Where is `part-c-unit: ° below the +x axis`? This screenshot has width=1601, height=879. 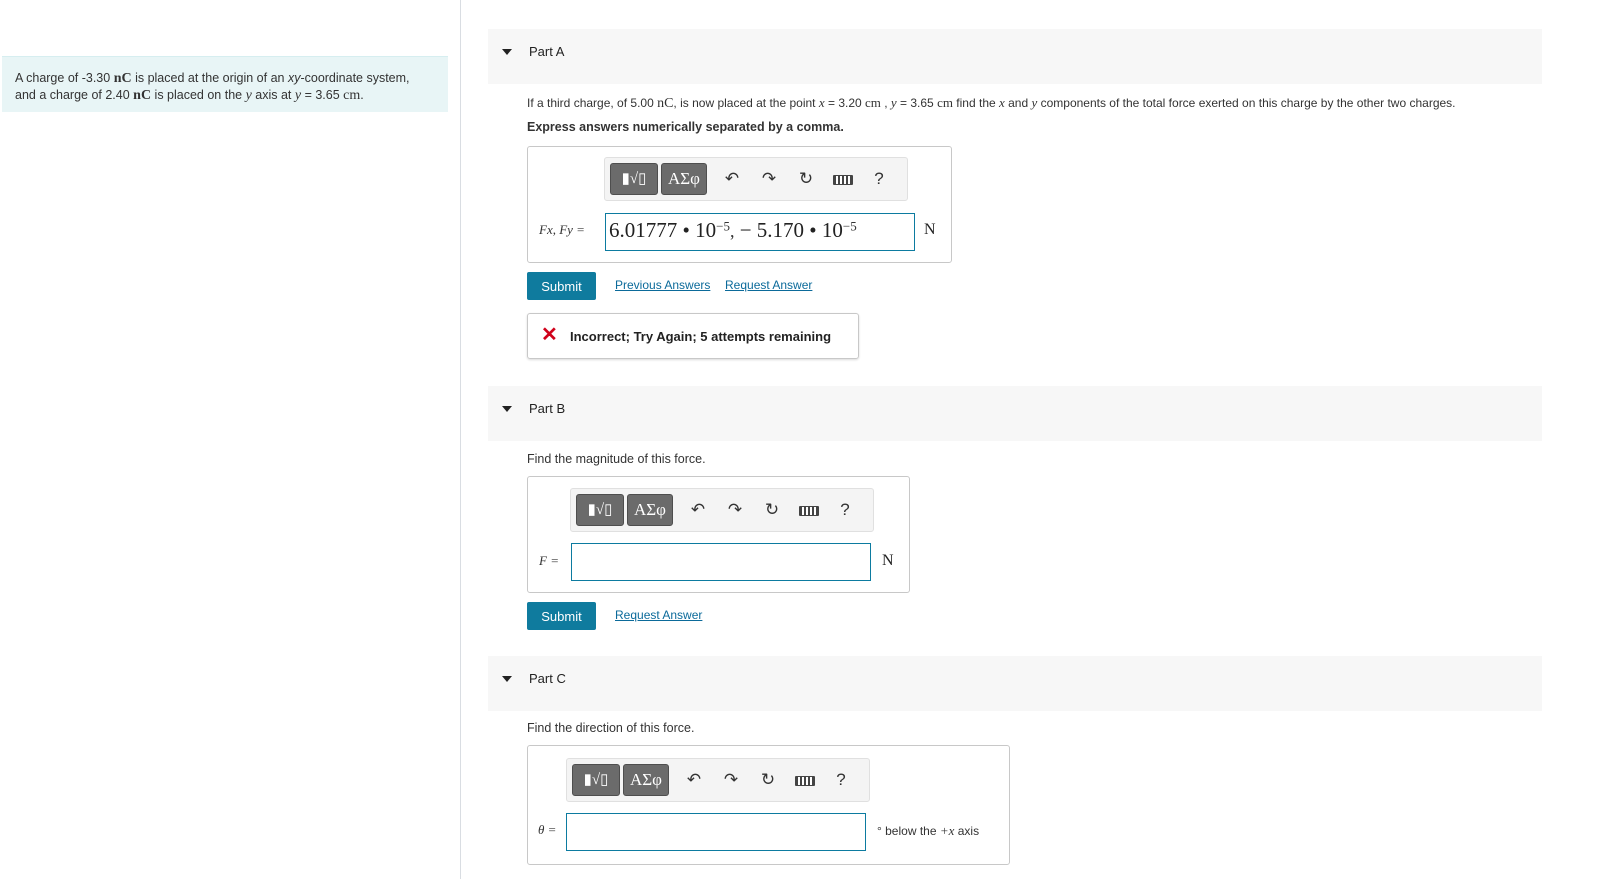
part-c-unit: ° below the +x axis is located at coordinates (928, 830).